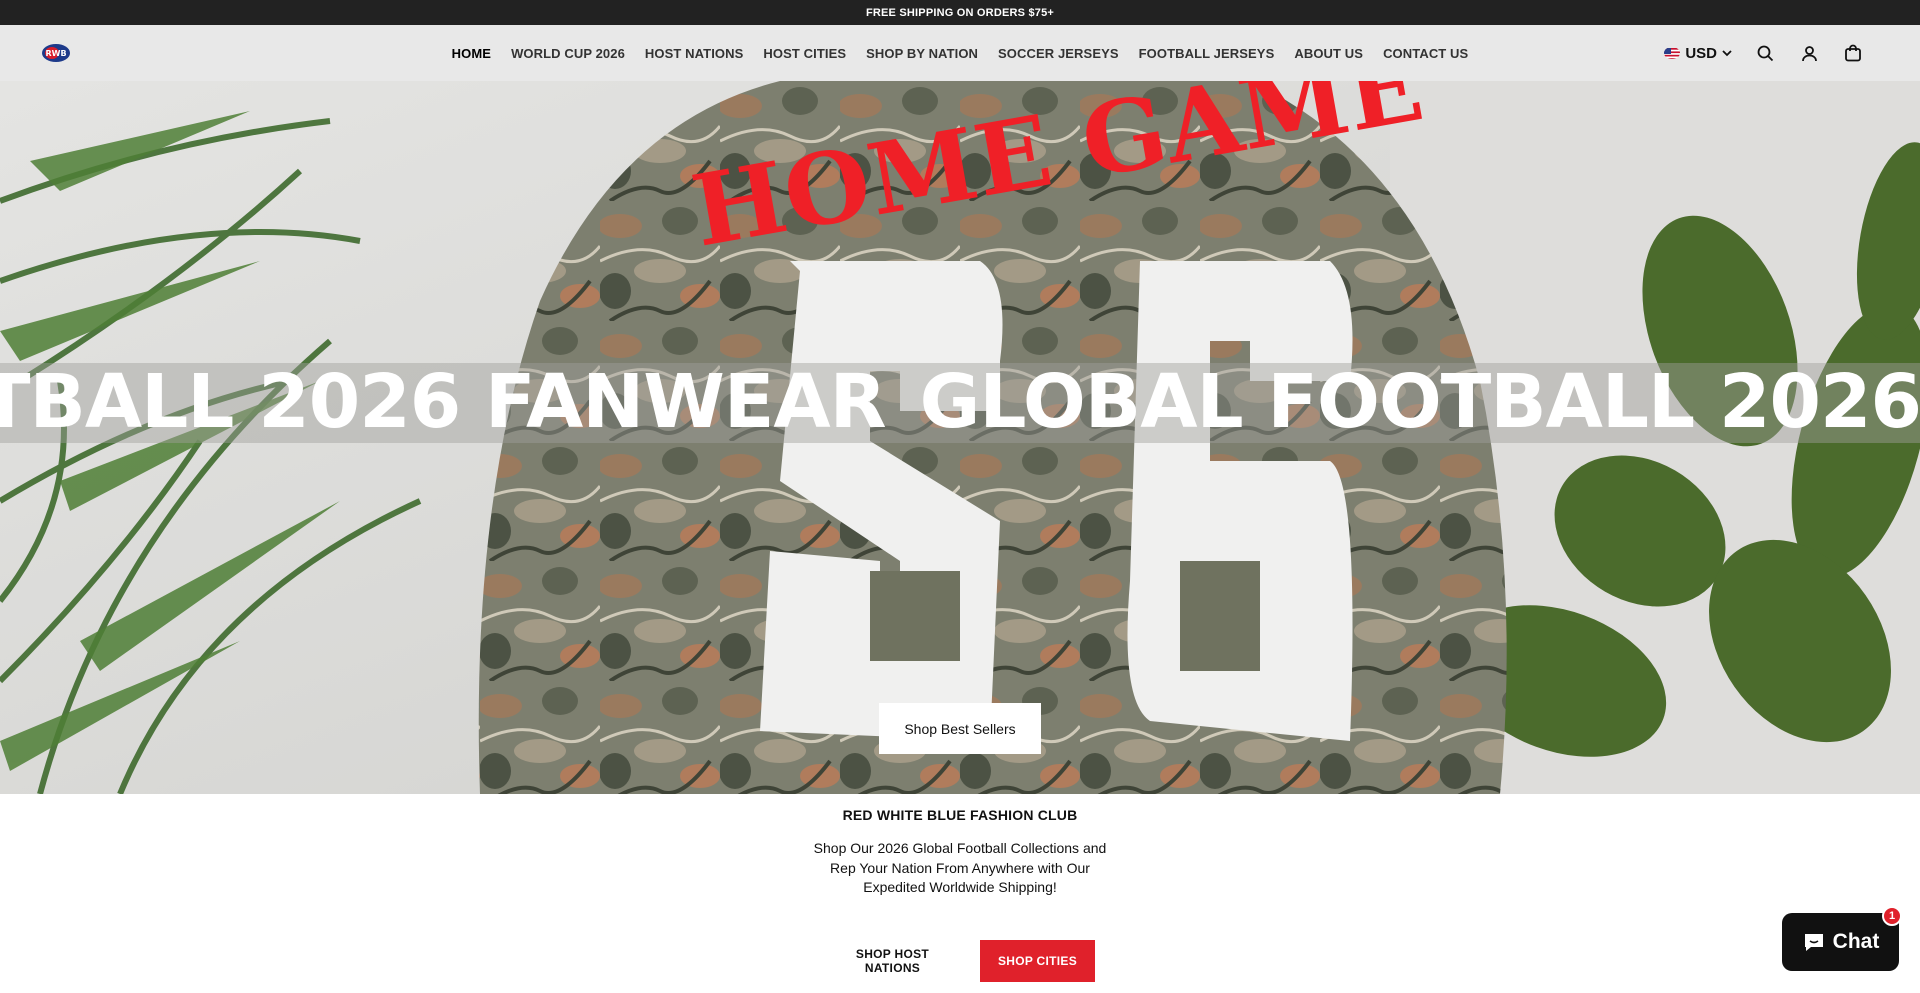 The height and width of the screenshot is (993, 1920). I want to click on announcement-text: FREE SHIPPING ON ORDERS $75+, so click(960, 12).